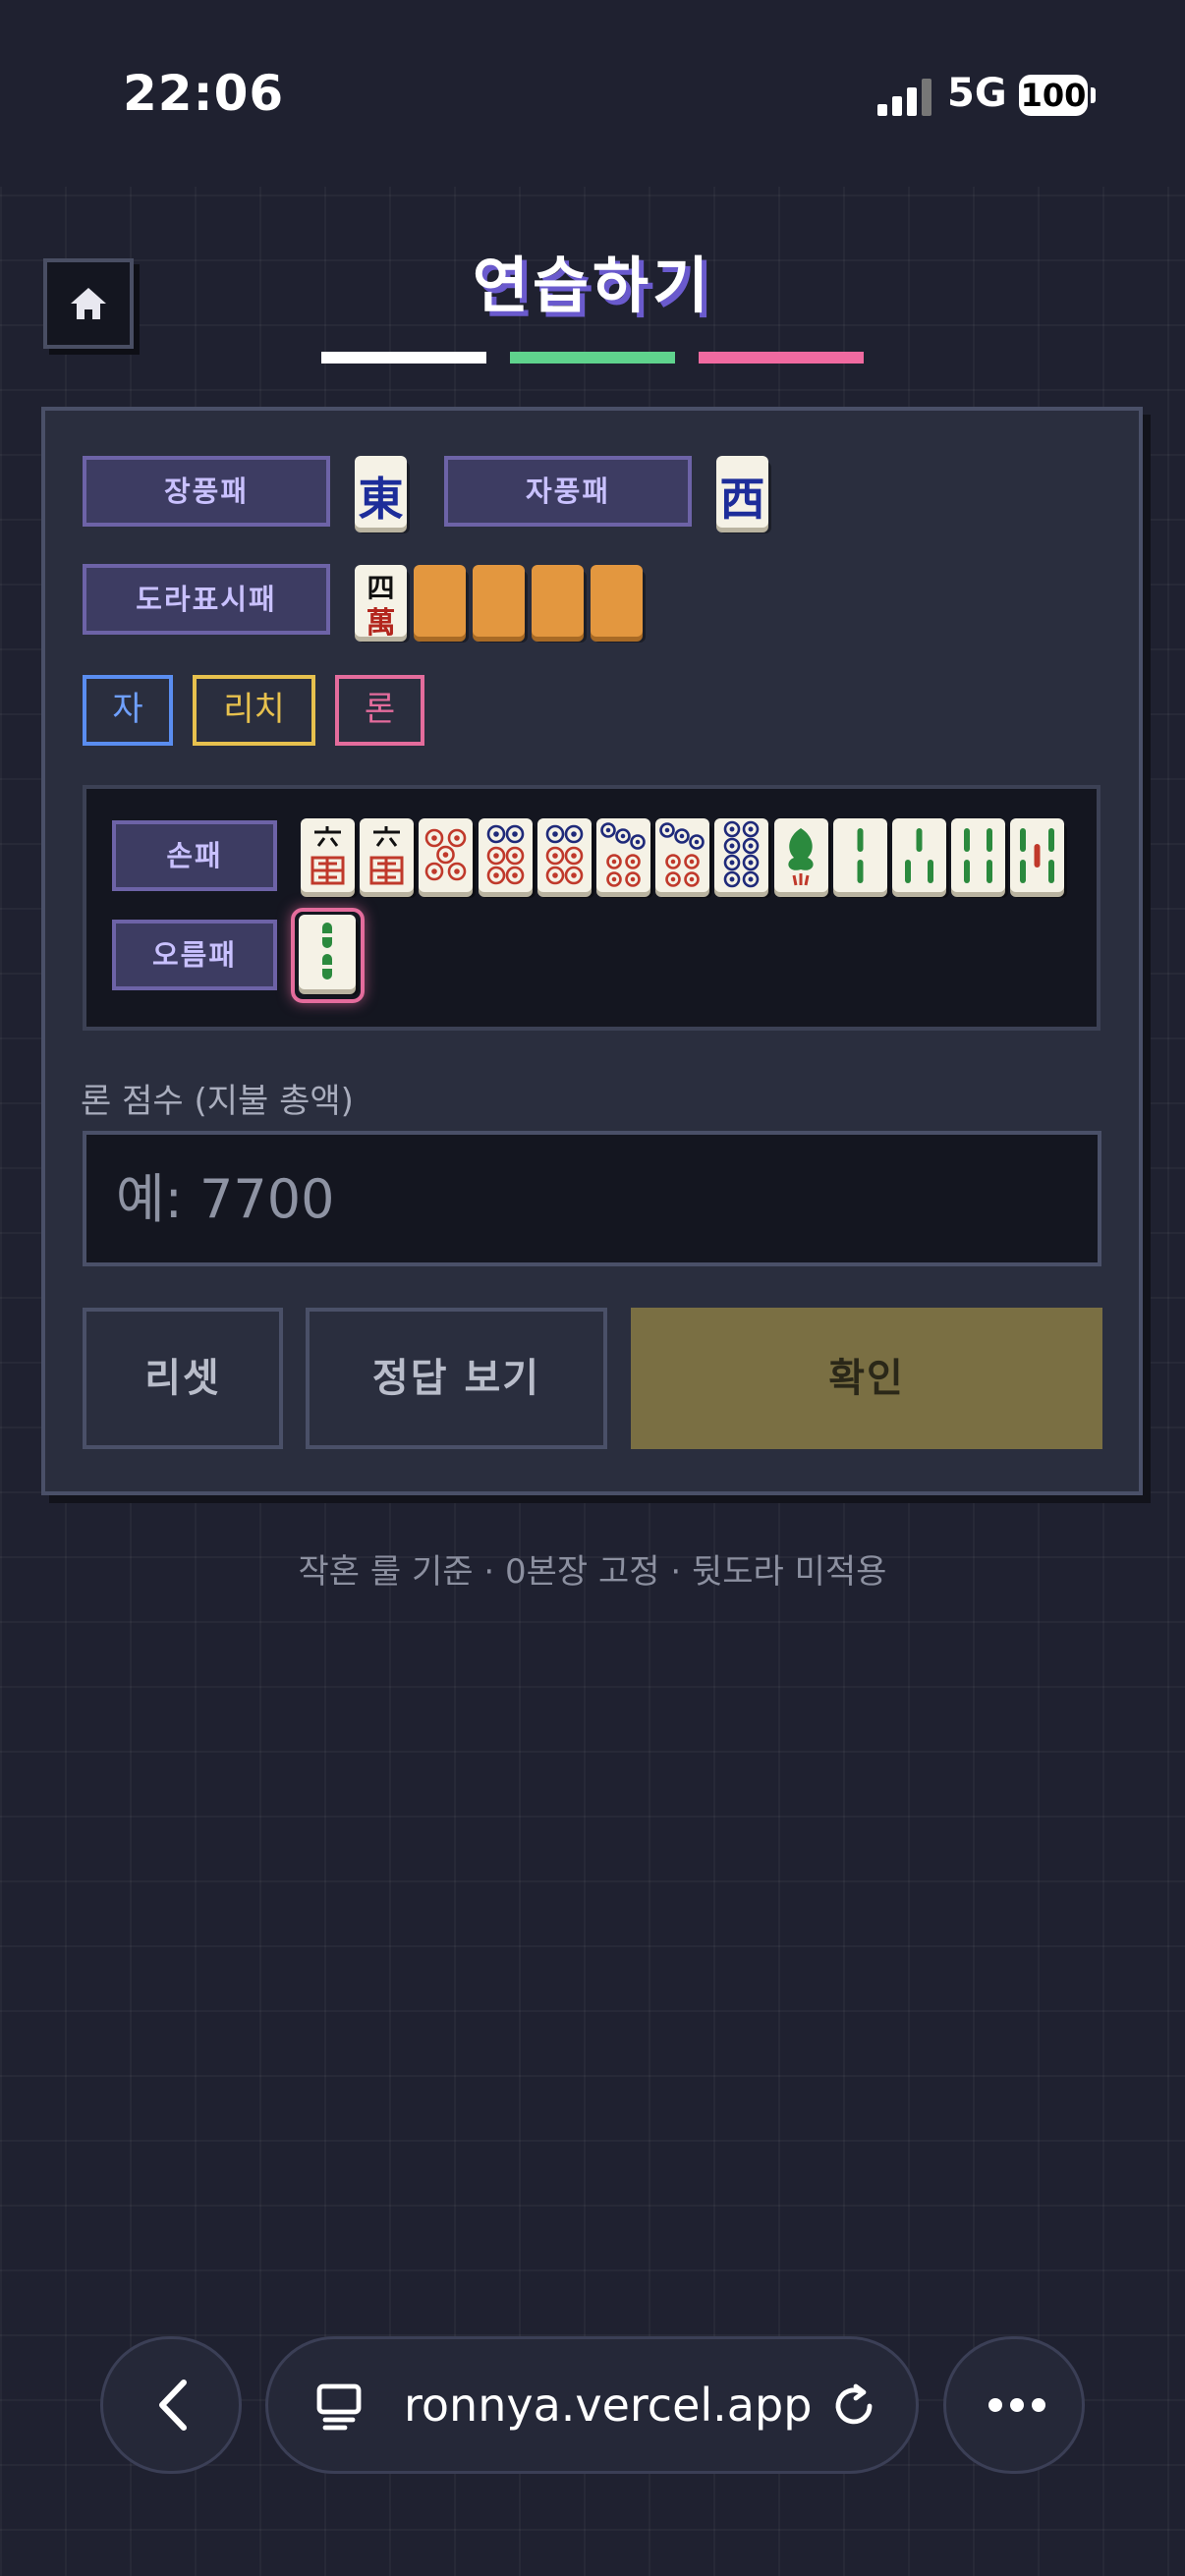 The width and height of the screenshot is (1185, 2576). I want to click on dora-indicator-label: 도라표시패, so click(207, 599).